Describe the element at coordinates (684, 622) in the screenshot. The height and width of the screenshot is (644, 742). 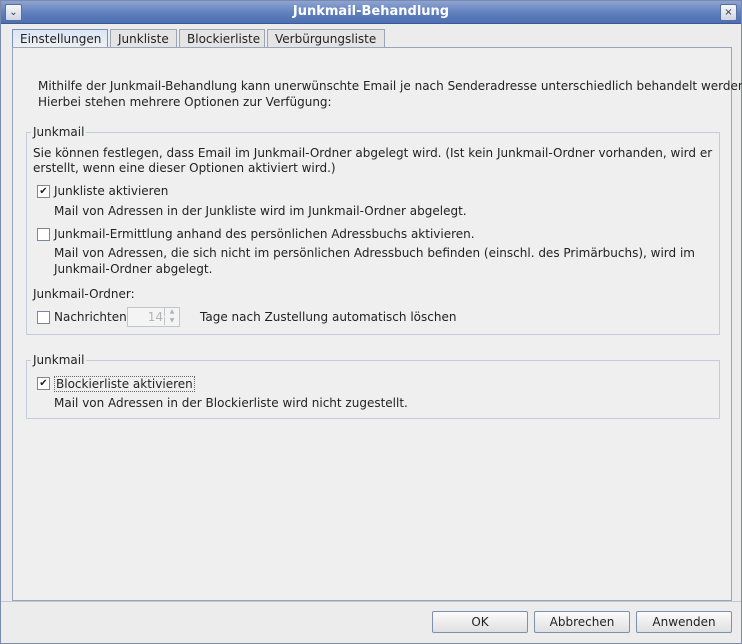
I see `apply-button: Anwenden` at that location.